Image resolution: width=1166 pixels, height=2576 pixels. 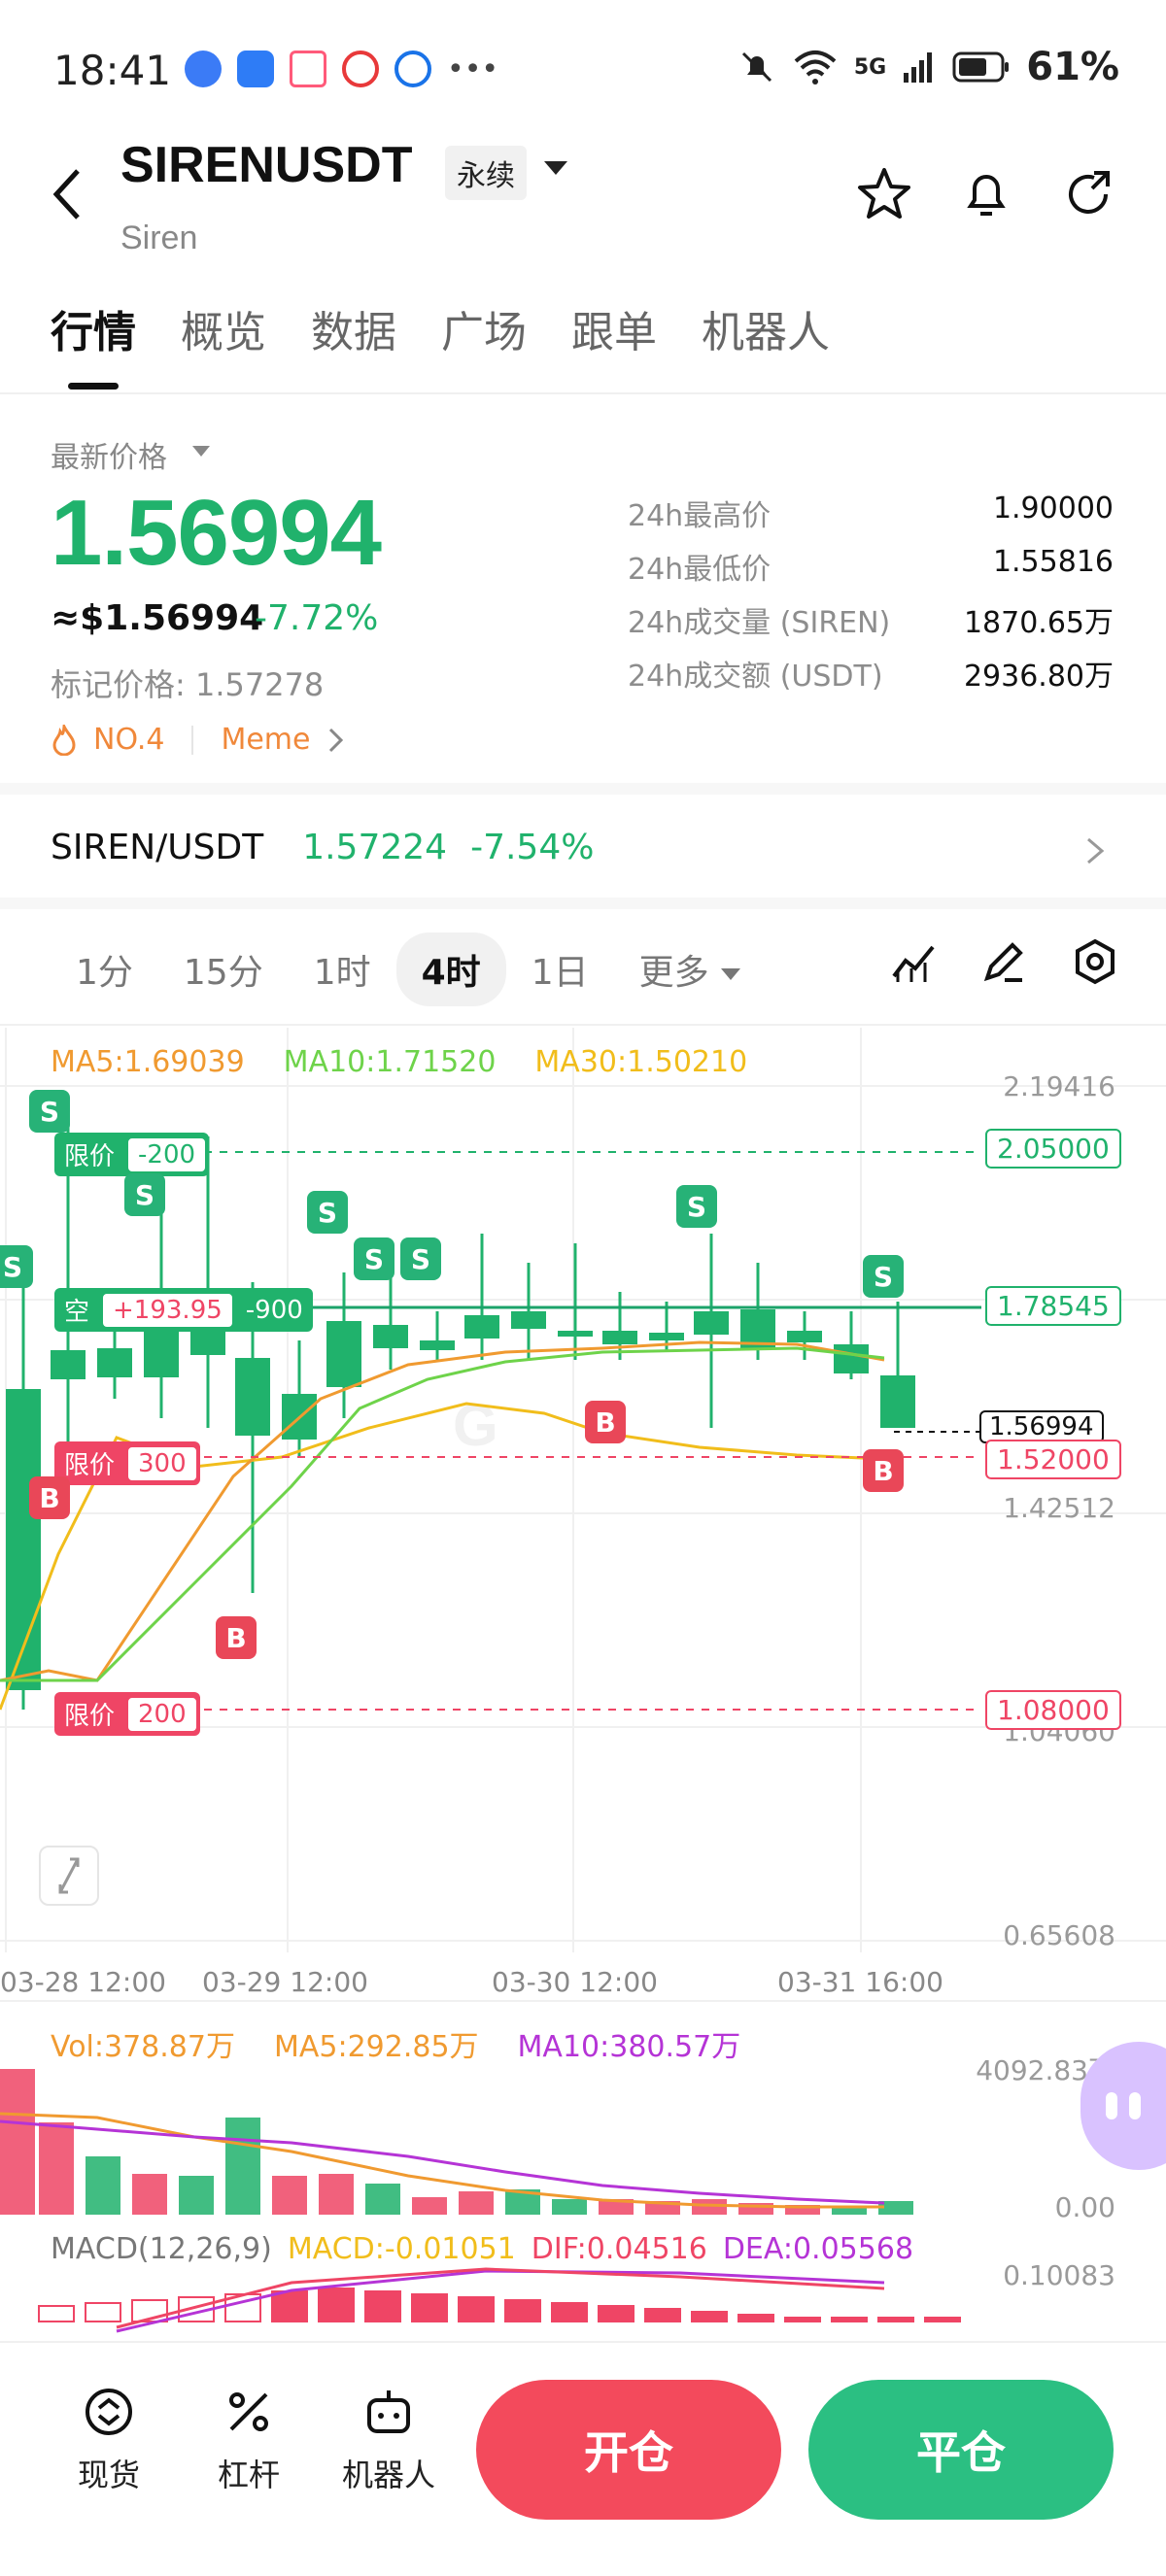 What do you see at coordinates (129, 740) in the screenshot?
I see `rank-label: NO.4` at bounding box center [129, 740].